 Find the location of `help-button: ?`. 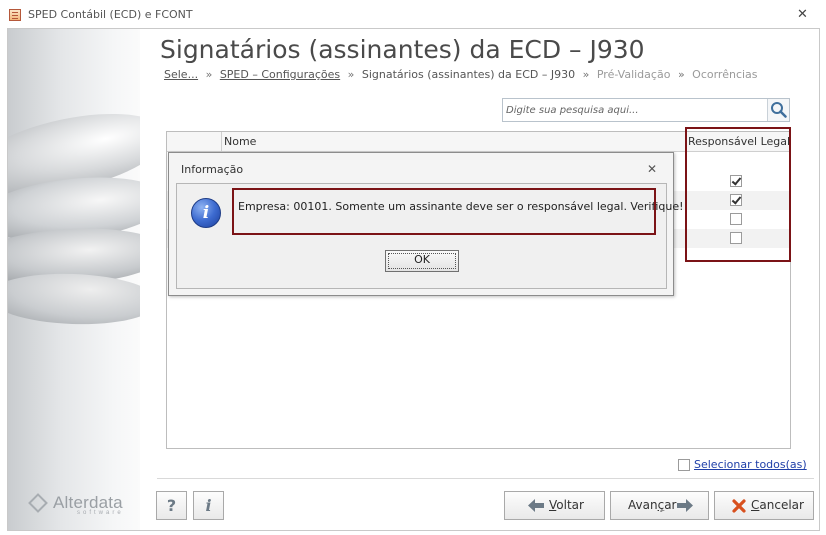

help-button: ? is located at coordinates (171, 505).